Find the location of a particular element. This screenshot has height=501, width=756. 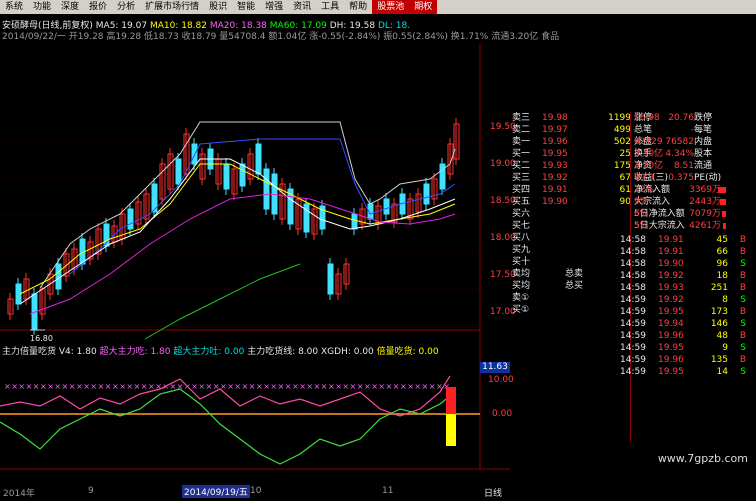

flow-value: 7079万 is located at coordinates (705, 214).